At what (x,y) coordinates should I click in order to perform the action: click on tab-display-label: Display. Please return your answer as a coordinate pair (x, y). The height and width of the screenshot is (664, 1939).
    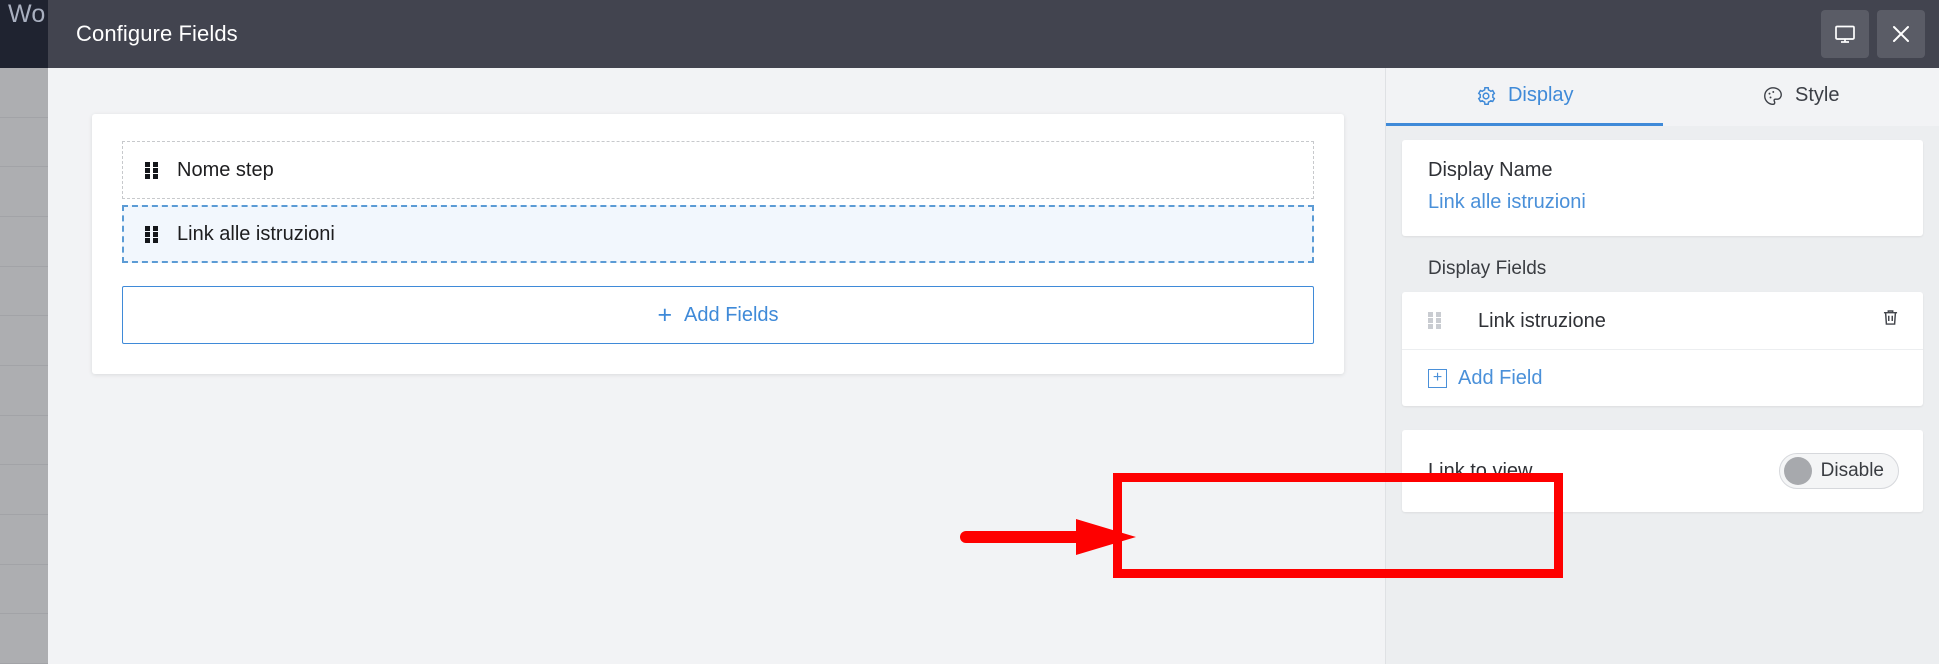
    Looking at the image, I should click on (1540, 95).